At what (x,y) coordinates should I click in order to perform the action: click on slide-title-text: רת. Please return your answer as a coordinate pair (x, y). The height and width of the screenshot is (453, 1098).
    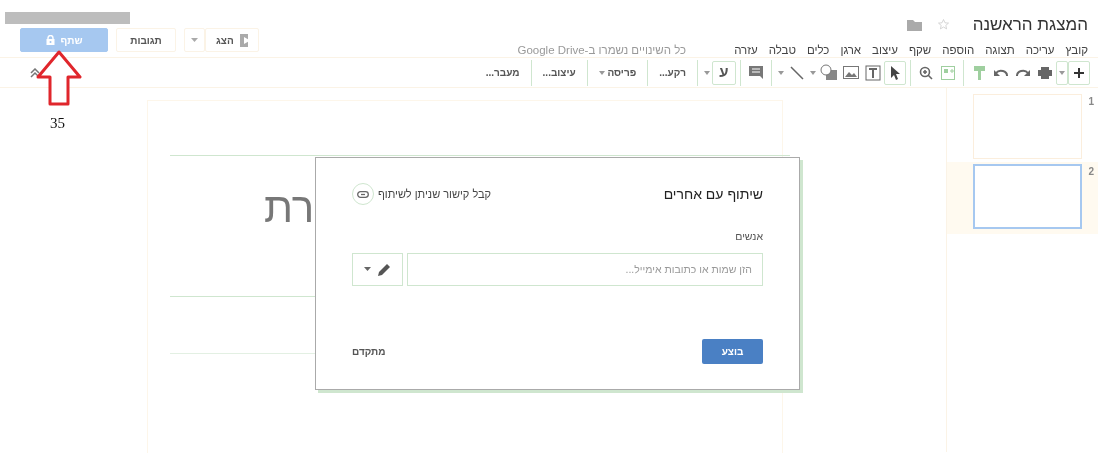
    Looking at the image, I should click on (289, 208).